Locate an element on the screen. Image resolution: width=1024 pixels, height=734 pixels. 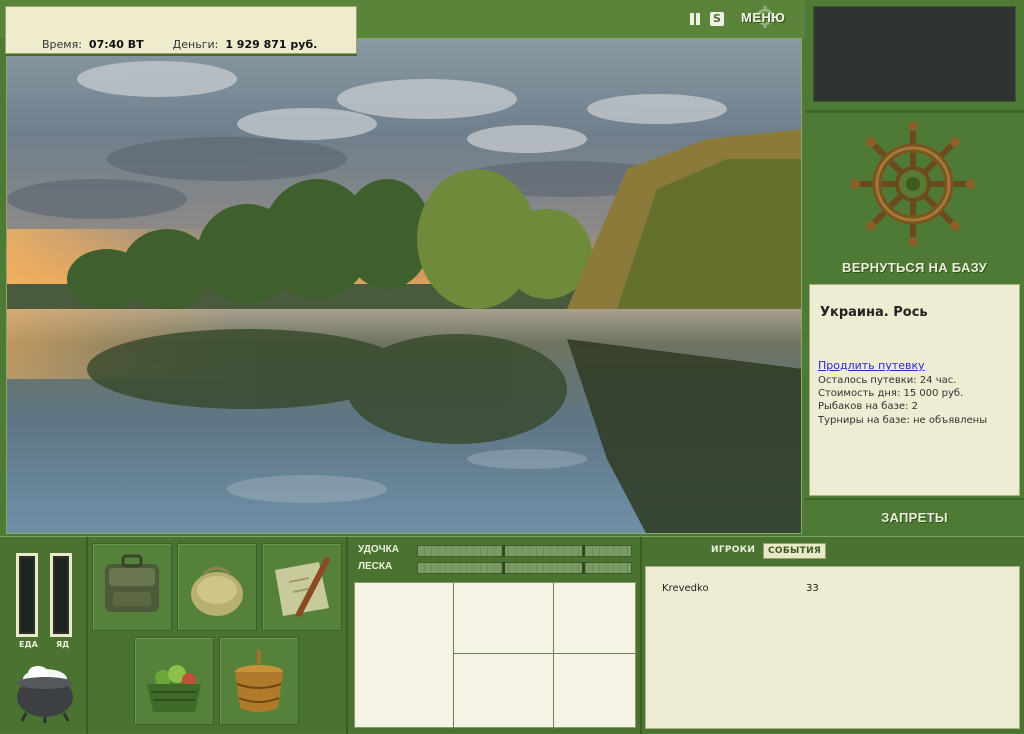
inventory-slot-backpack is located at coordinates (132, 587).